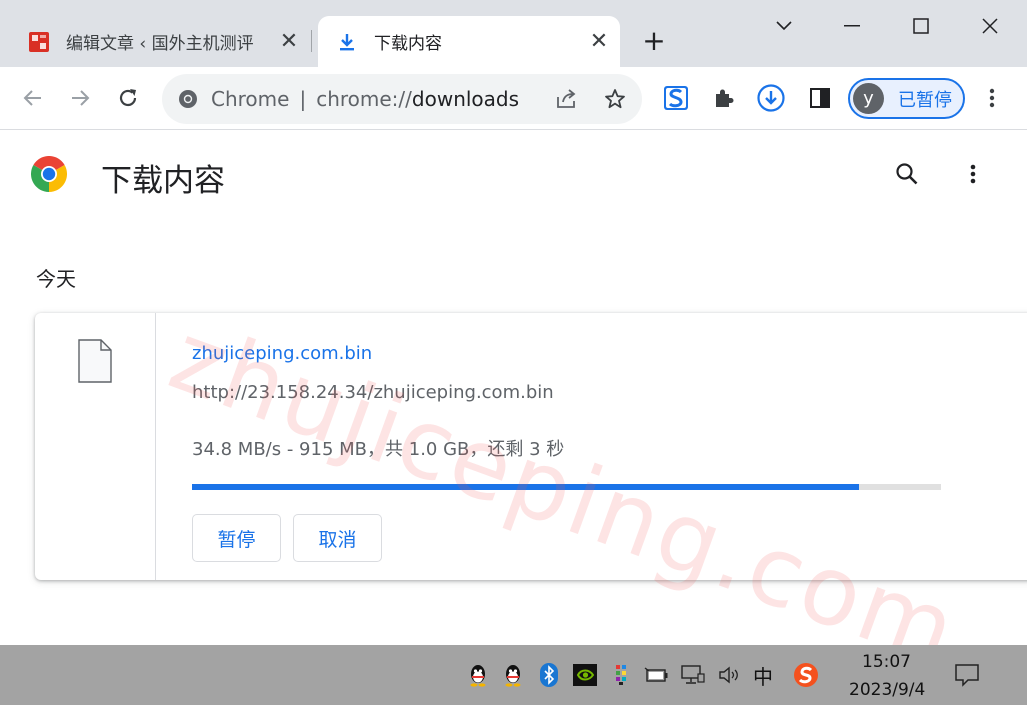  Describe the element at coordinates (56, 279) in the screenshot. I see `date-group-label: 今天` at that location.